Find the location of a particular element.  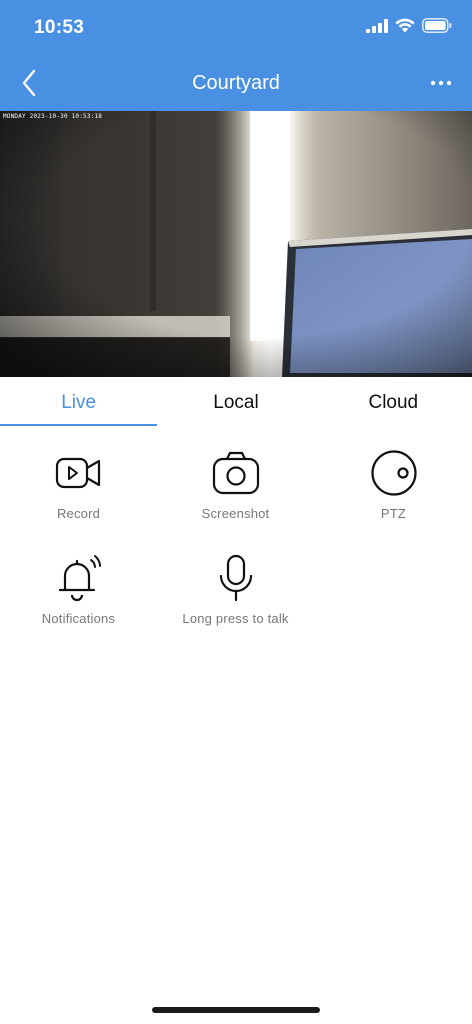

camera-icon is located at coordinates (235, 473).